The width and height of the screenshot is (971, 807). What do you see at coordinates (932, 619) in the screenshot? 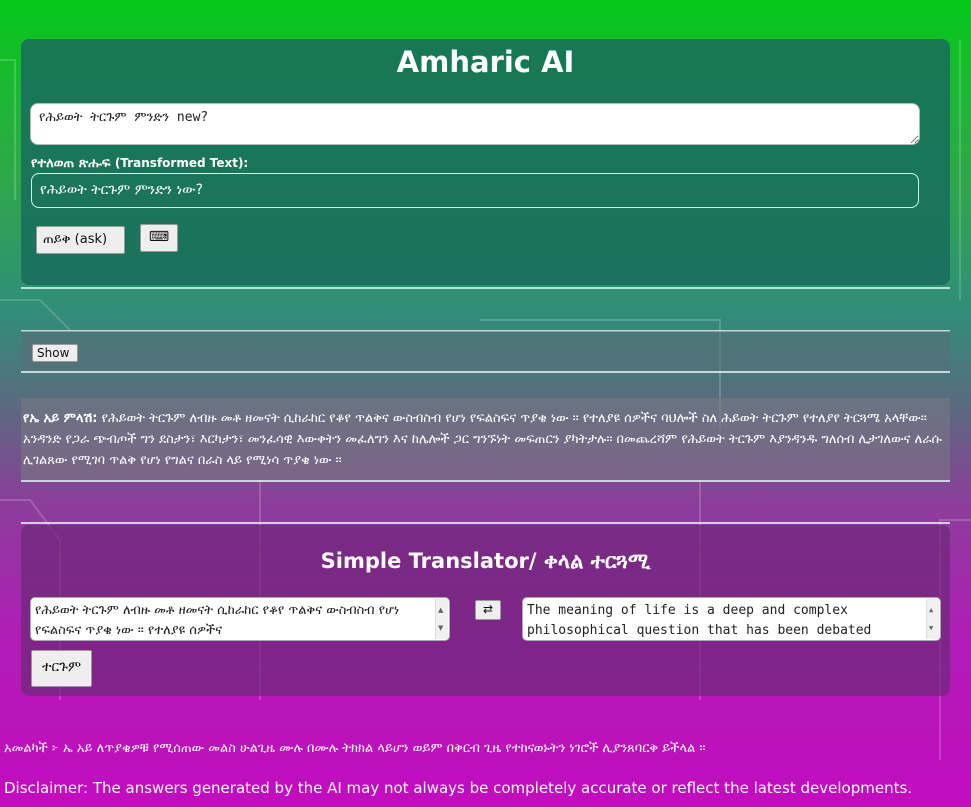
I see `target-scrollbar: ▲ ▼` at bounding box center [932, 619].